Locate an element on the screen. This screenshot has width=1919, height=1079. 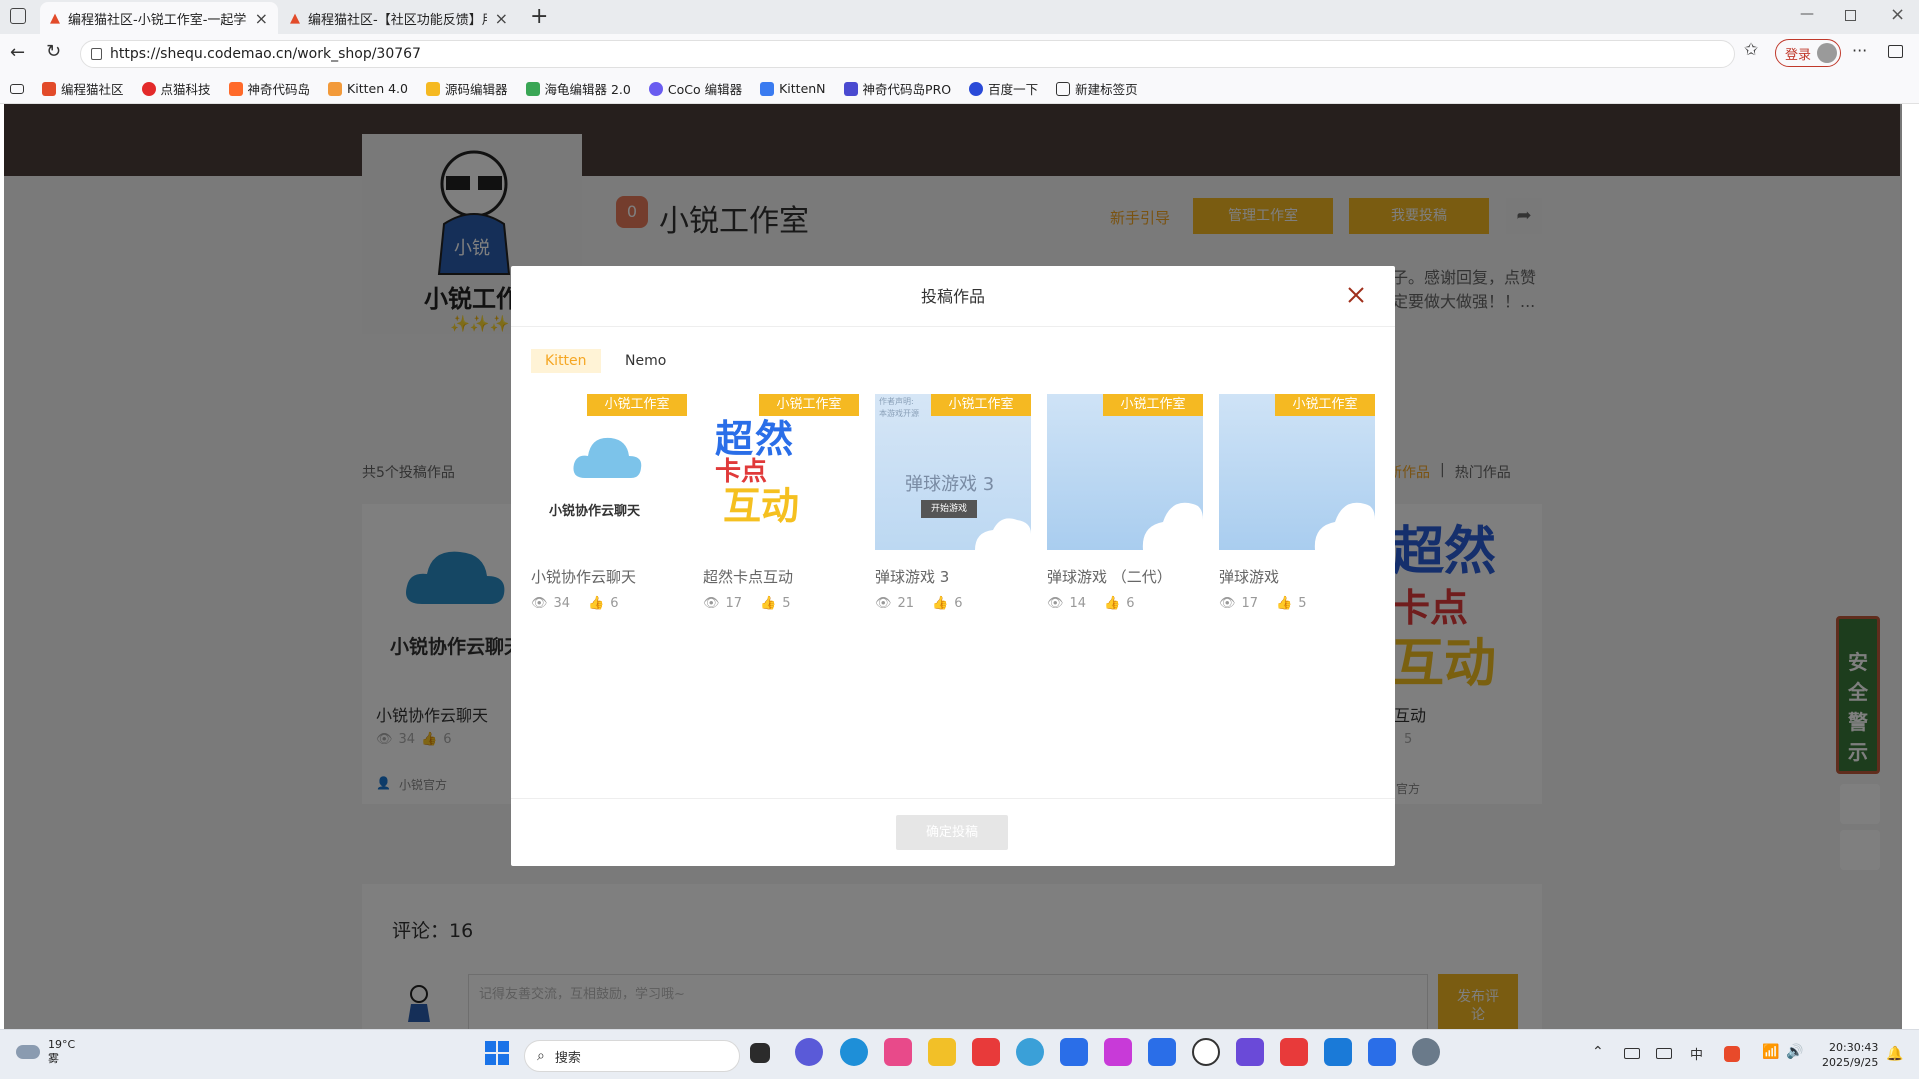
bookmark-item: 编程猫社区 is located at coordinates (83, 88).